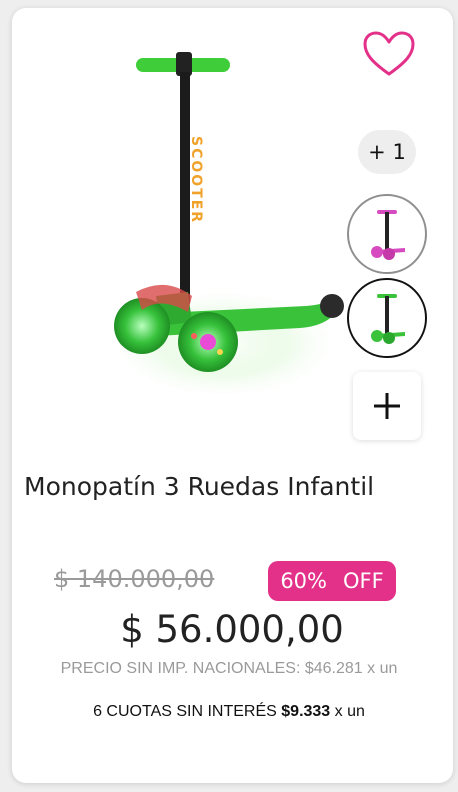  I want to click on more-images-count: + 1, so click(387, 152).